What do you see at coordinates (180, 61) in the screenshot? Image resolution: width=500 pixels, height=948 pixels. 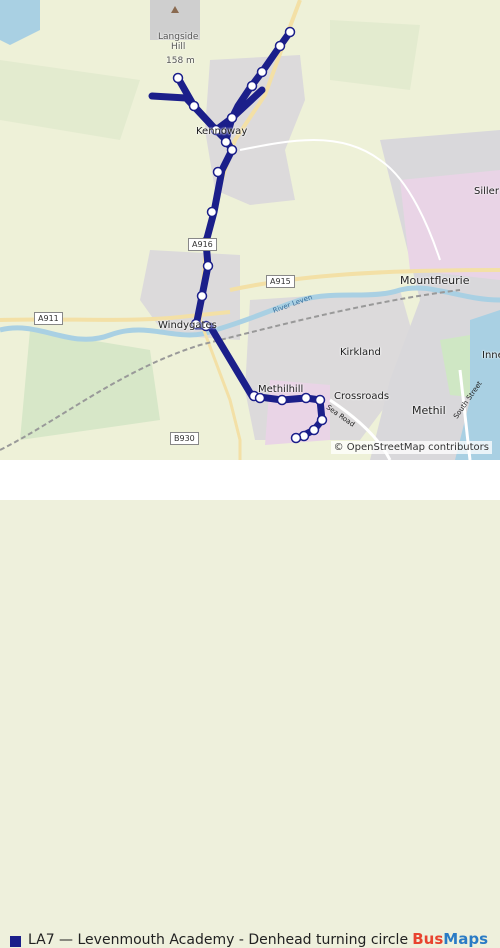 I see `langside-elevation-label: 158 m` at bounding box center [180, 61].